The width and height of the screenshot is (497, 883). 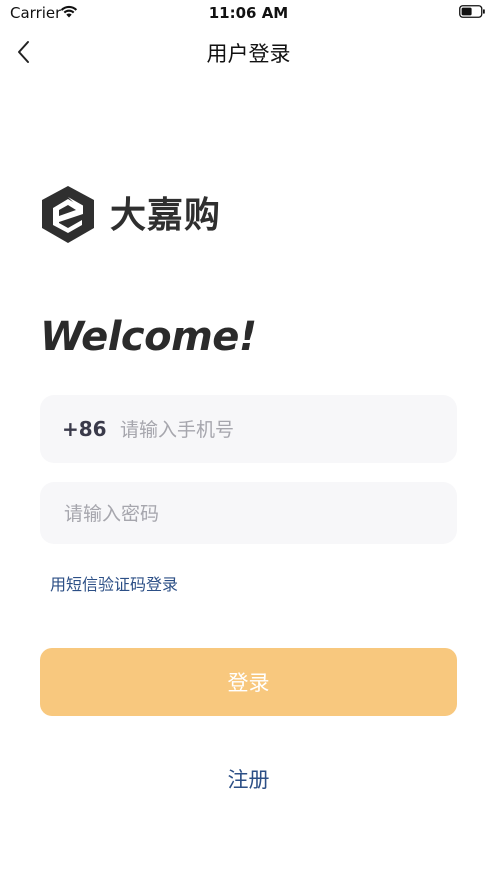 I want to click on phone-field: +86, so click(x=248, y=430).